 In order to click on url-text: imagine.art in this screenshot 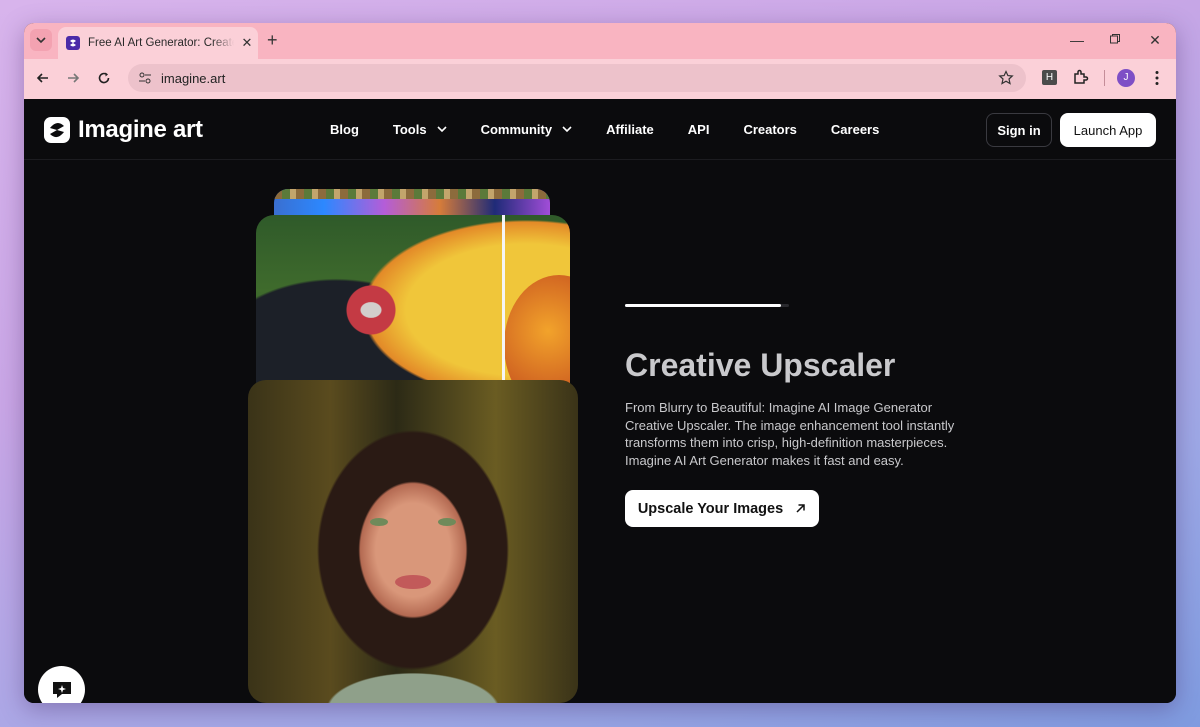, I will do `click(193, 78)`.